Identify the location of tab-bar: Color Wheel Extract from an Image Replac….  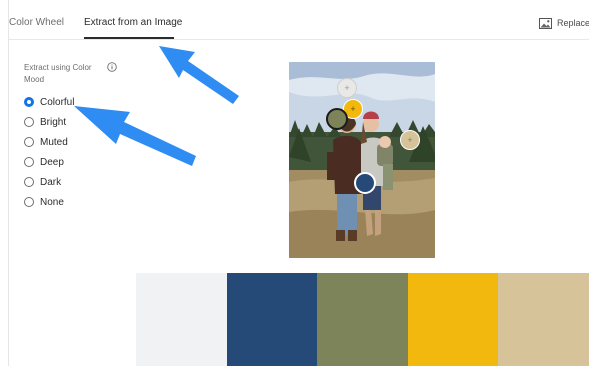
(299, 20).